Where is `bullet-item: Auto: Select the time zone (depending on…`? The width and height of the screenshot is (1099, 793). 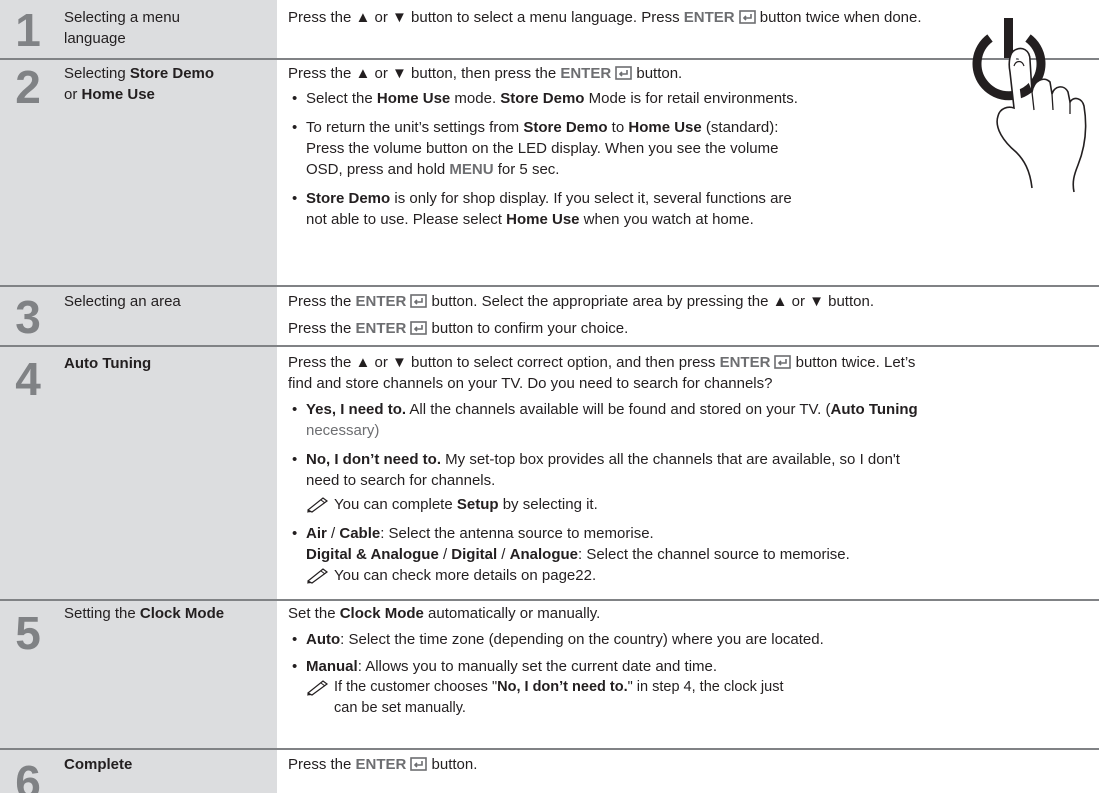 bullet-item: Auto: Select the time zone (depending on… is located at coordinates (693, 639).